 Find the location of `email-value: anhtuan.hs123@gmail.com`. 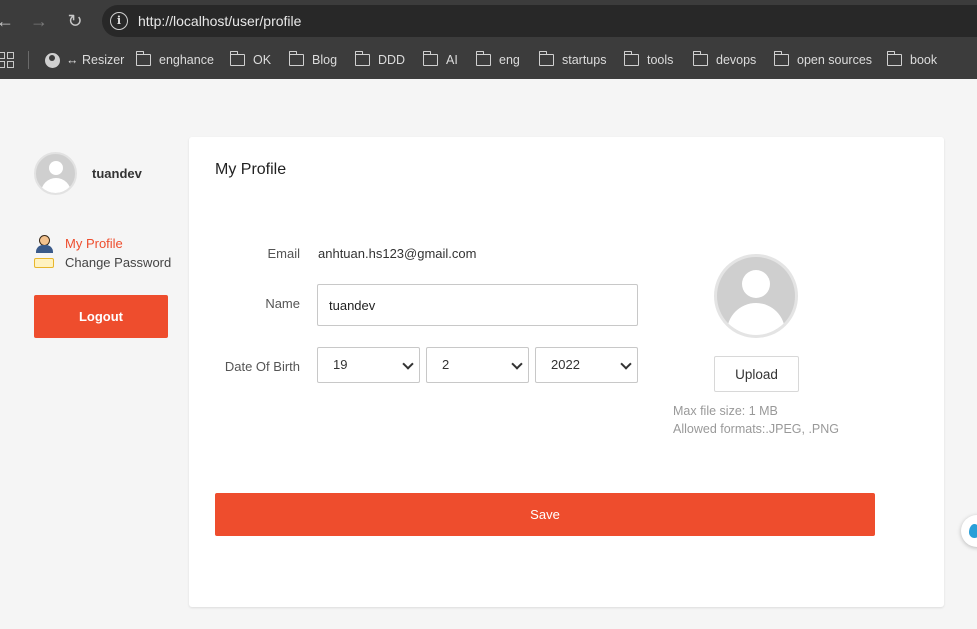

email-value: anhtuan.hs123@gmail.com is located at coordinates (397, 253).